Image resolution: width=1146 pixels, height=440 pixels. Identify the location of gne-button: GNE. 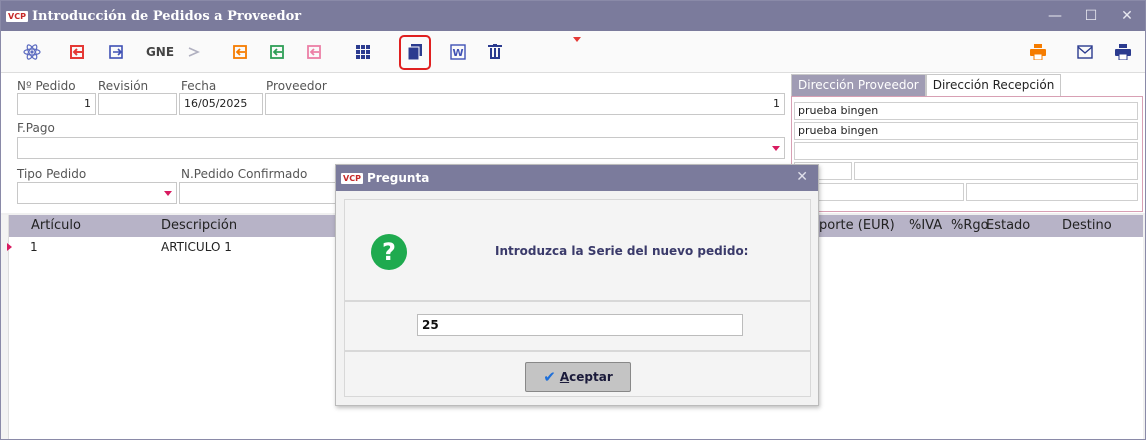
(160, 52).